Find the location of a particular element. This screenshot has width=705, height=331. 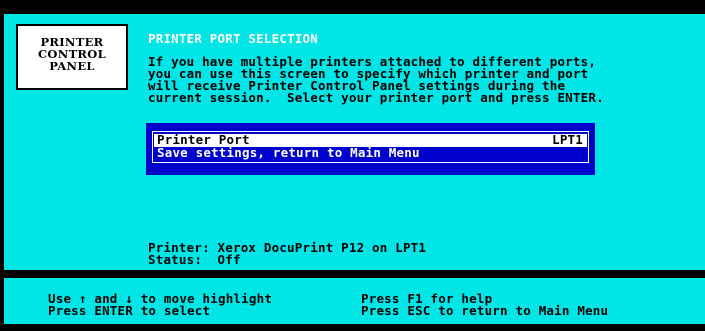

help-esc: Press ESC to return to Main Menu is located at coordinates (485, 310).